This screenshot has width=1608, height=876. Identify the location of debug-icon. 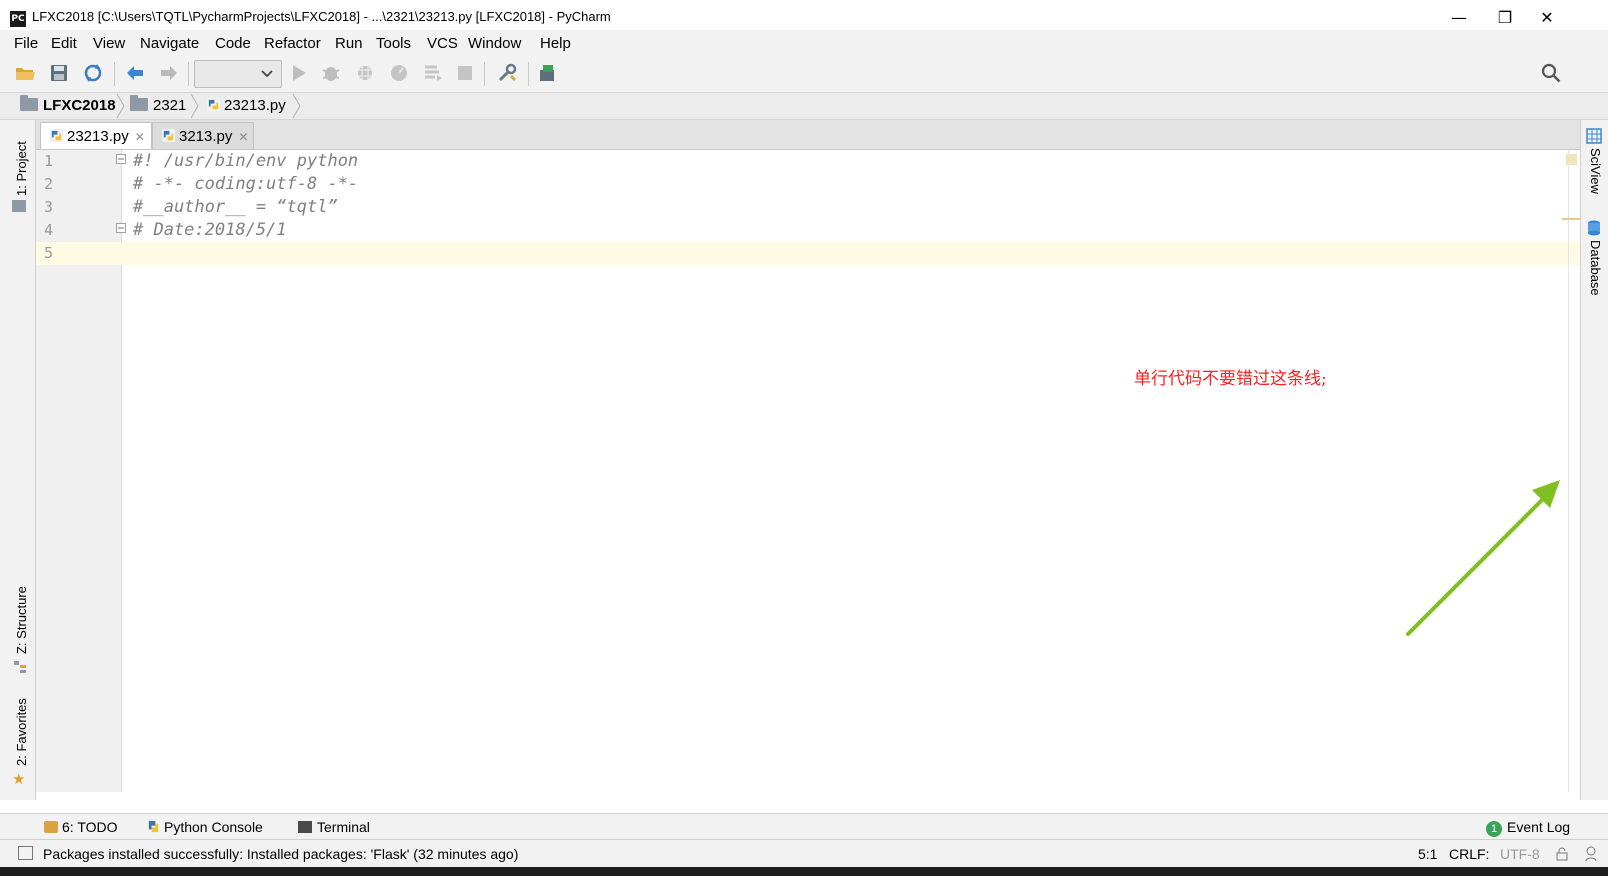
(331, 73).